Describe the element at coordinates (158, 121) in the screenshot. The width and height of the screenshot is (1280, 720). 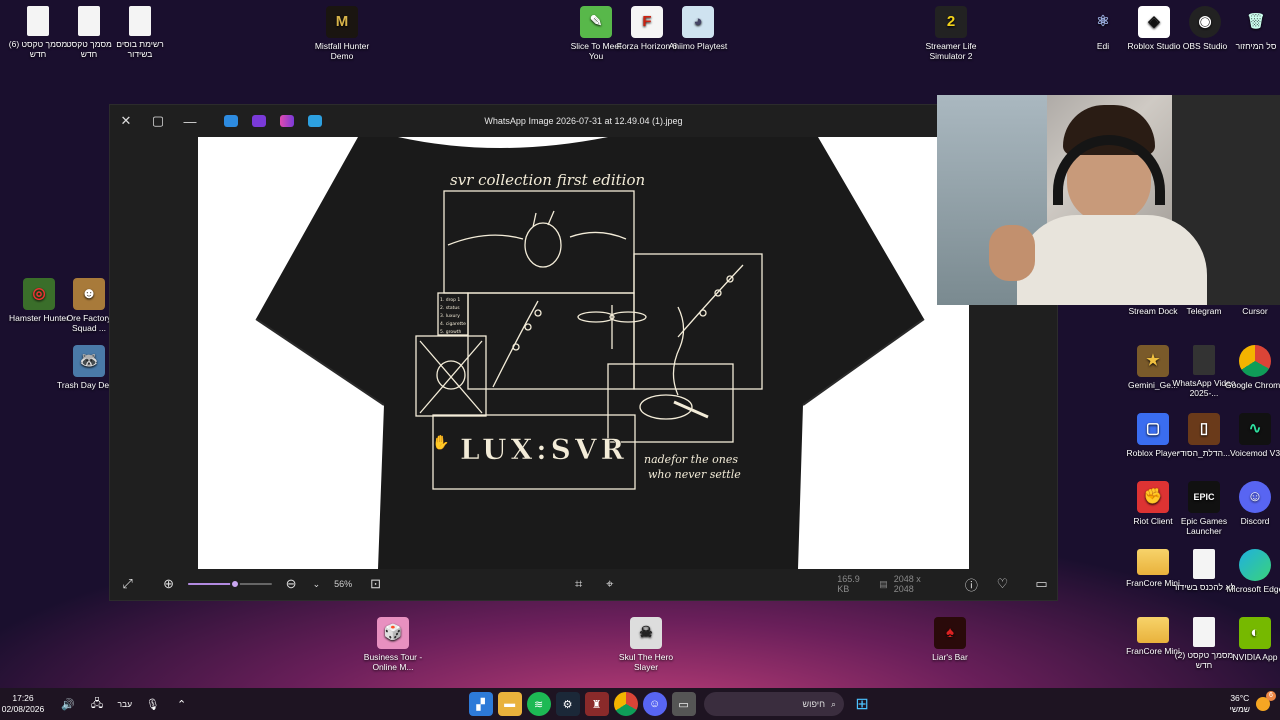
I see `maximize-icon: ▢` at that location.